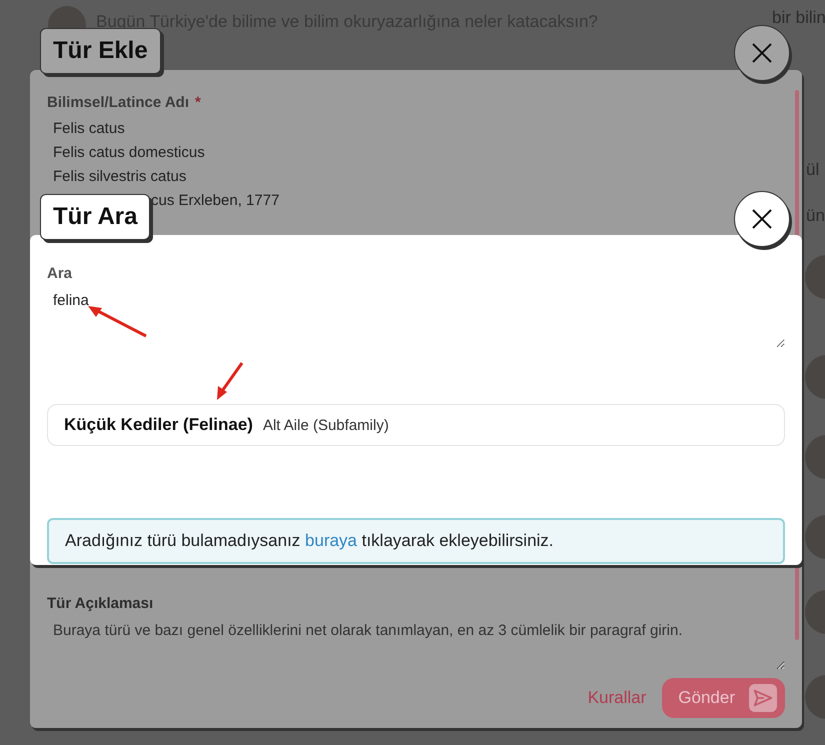 Image resolution: width=825 pixels, height=745 pixels. Describe the element at coordinates (89, 129) in the screenshot. I see `name-item: Felis catus` at that location.